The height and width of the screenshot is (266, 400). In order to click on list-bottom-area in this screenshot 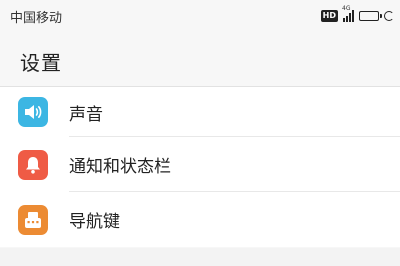, I will do `click(200, 257)`.